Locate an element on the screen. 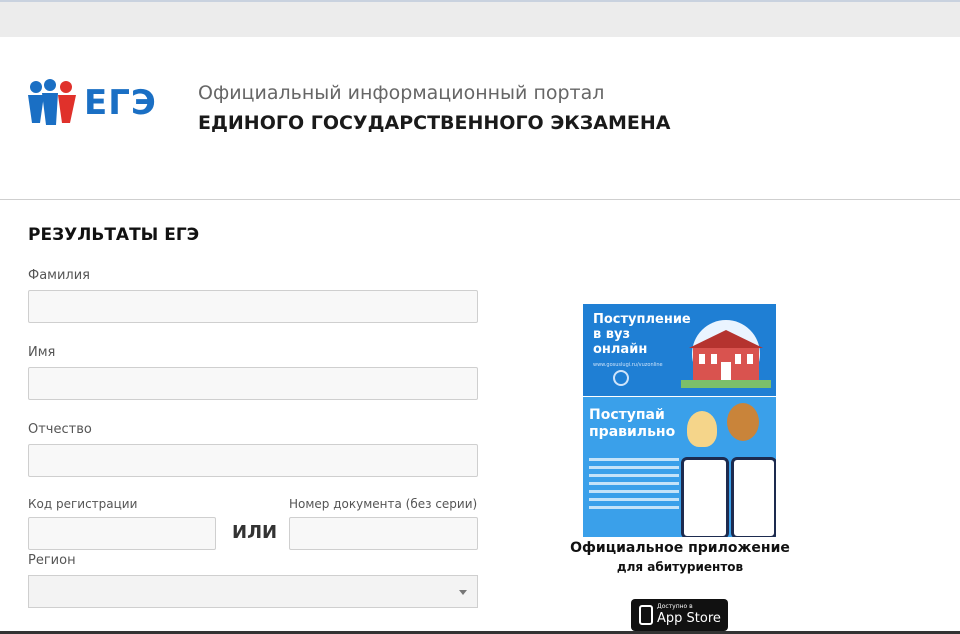 Image resolution: width=960 pixels, height=634 pixels. phone-mockup-right is located at coordinates (753, 497).